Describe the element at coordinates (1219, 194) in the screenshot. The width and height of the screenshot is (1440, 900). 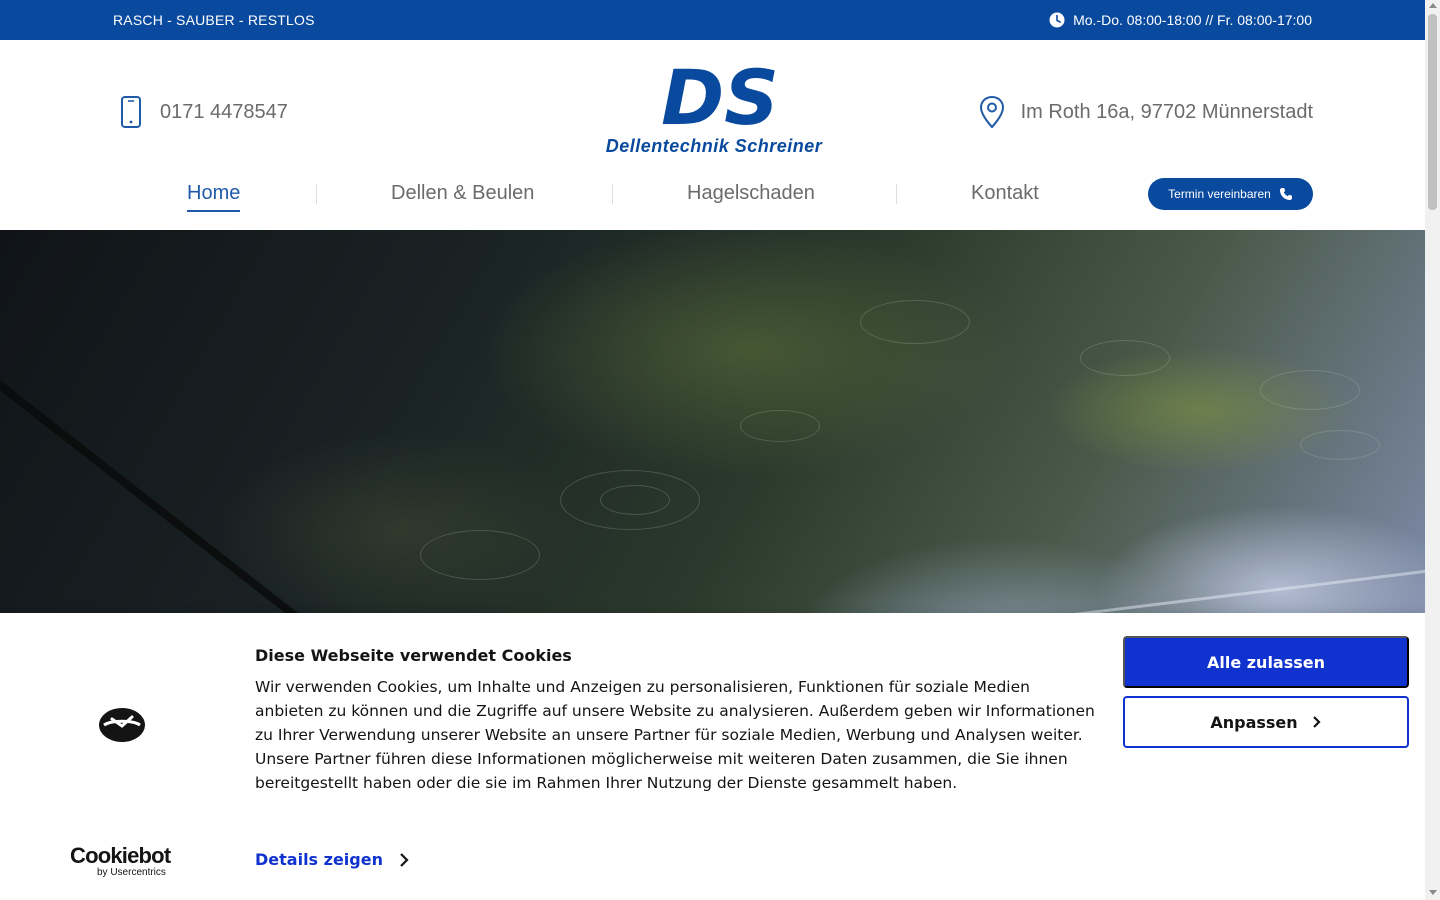
I see `appointment-label: Termin vereinbaren` at that location.